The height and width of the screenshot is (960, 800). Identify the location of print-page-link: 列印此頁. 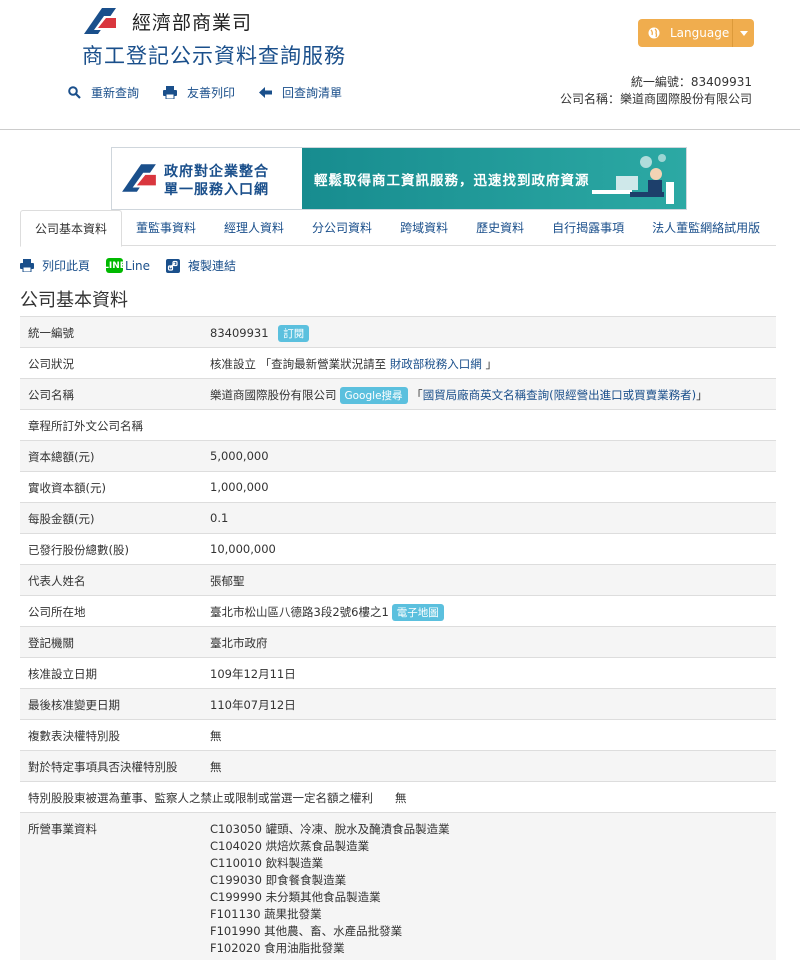
(55, 265).